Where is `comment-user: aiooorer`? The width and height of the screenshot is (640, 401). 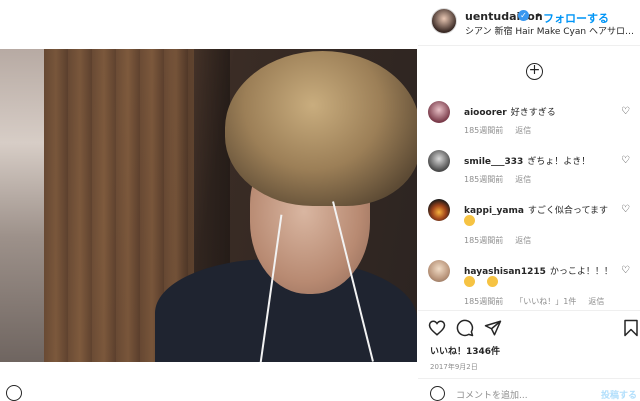 comment-user: aiooorer is located at coordinates (485, 113).